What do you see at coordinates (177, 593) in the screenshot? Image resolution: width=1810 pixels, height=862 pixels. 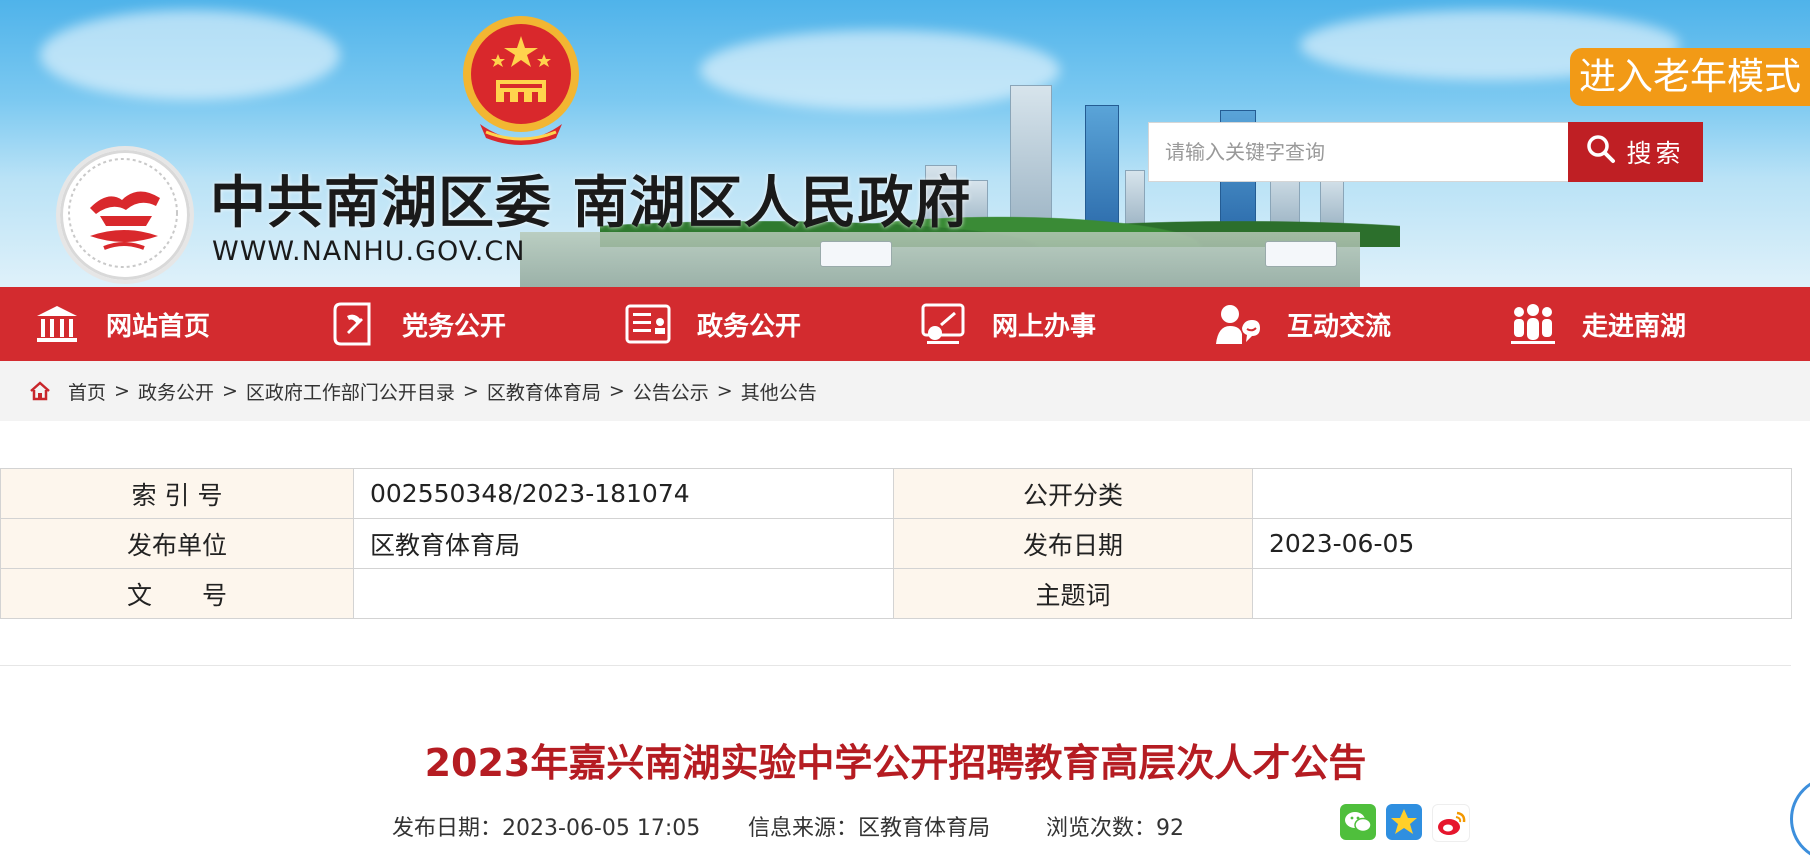 I see `document-number-label: 文 号` at bounding box center [177, 593].